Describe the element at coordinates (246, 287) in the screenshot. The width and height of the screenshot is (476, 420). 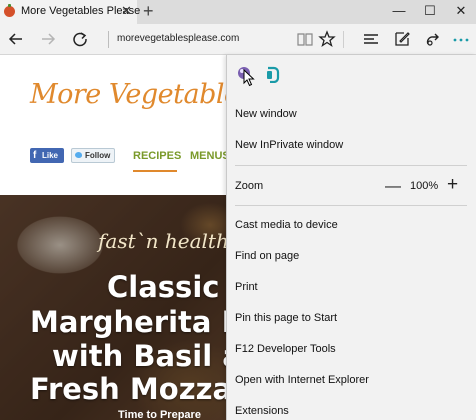
I see `menu-print: Print` at that location.